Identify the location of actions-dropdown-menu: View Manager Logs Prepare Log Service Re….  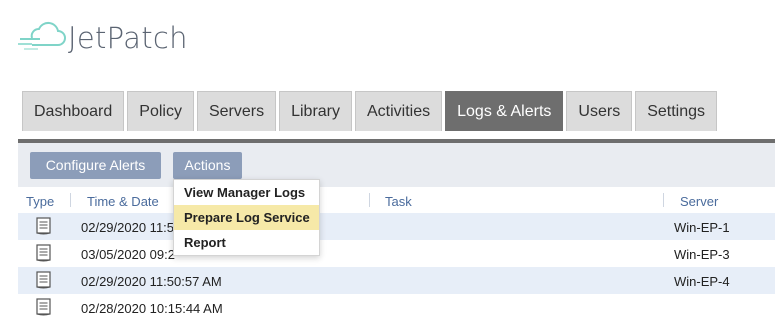
(246, 217).